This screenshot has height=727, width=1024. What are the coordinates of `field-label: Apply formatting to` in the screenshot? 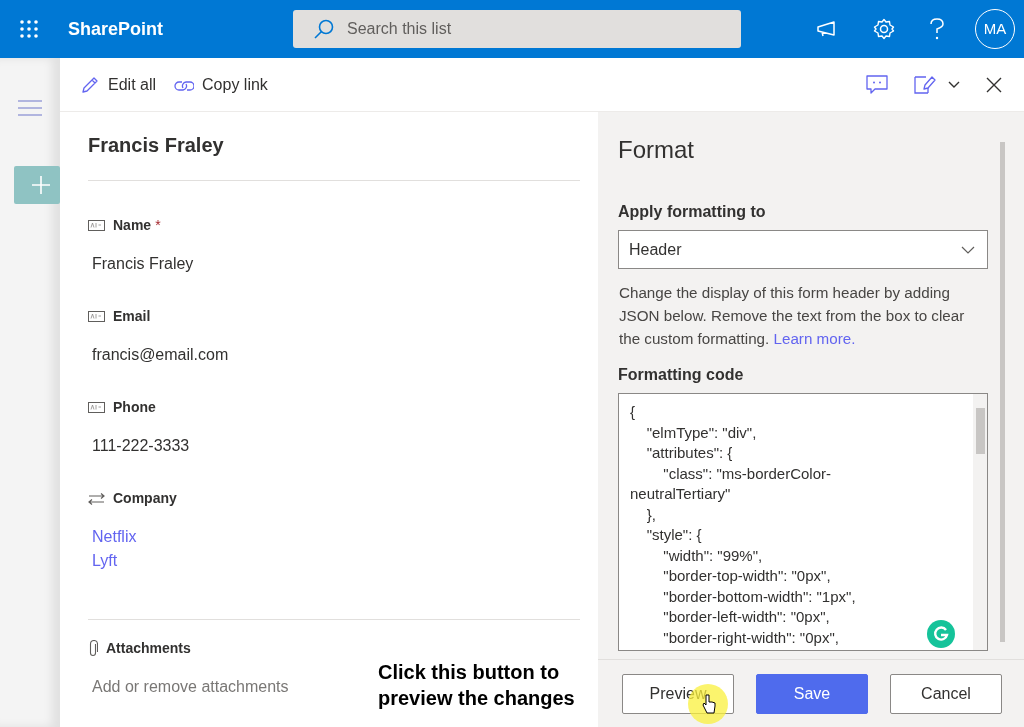 It's located at (692, 212).